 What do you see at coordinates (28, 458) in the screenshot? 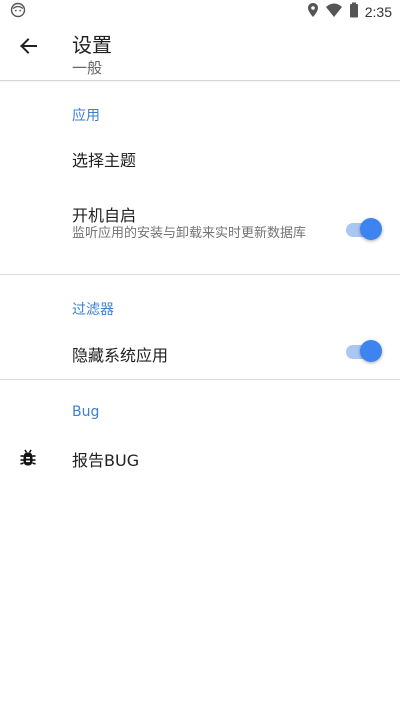
I see `bug-icon` at bounding box center [28, 458].